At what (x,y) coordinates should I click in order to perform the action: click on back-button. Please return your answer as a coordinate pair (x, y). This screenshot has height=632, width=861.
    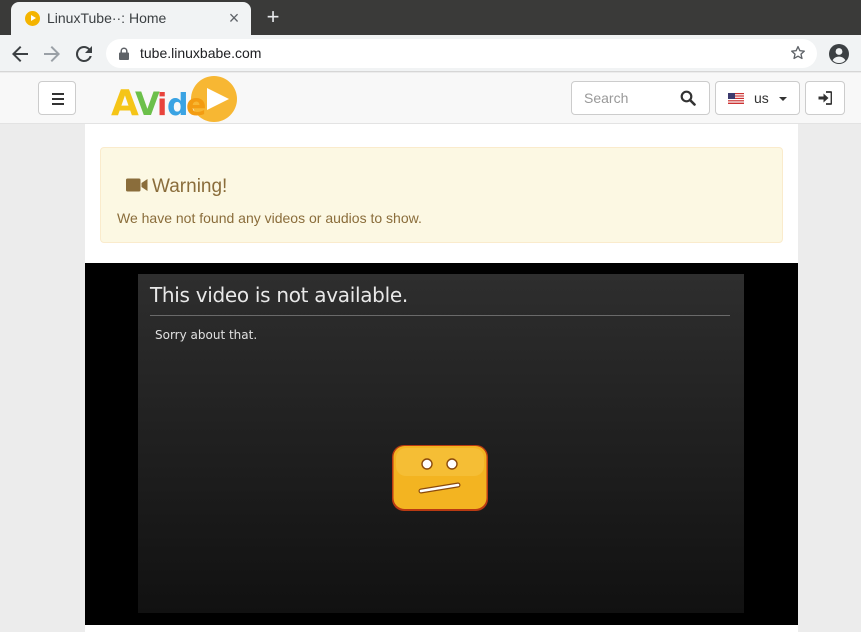
    Looking at the image, I should click on (20, 54).